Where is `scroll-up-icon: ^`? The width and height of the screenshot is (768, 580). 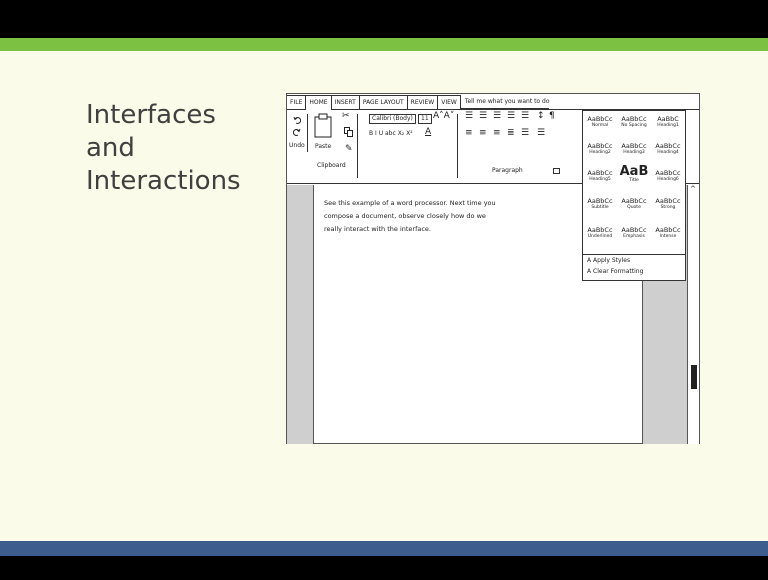 scroll-up-icon: ^ is located at coordinates (693, 189).